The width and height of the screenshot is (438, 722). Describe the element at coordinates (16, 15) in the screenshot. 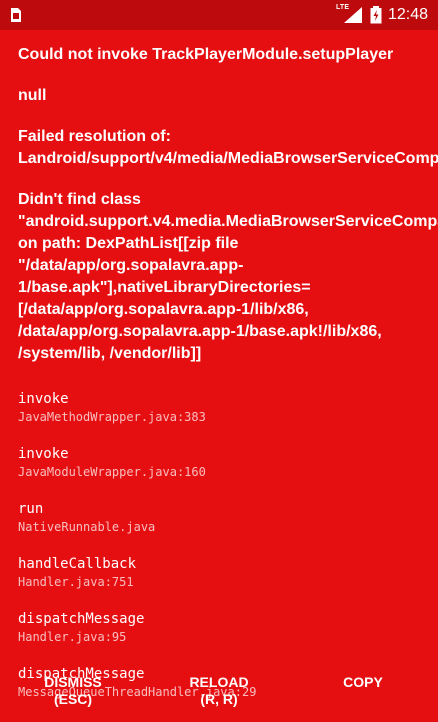

I see `sim-card-icon` at that location.